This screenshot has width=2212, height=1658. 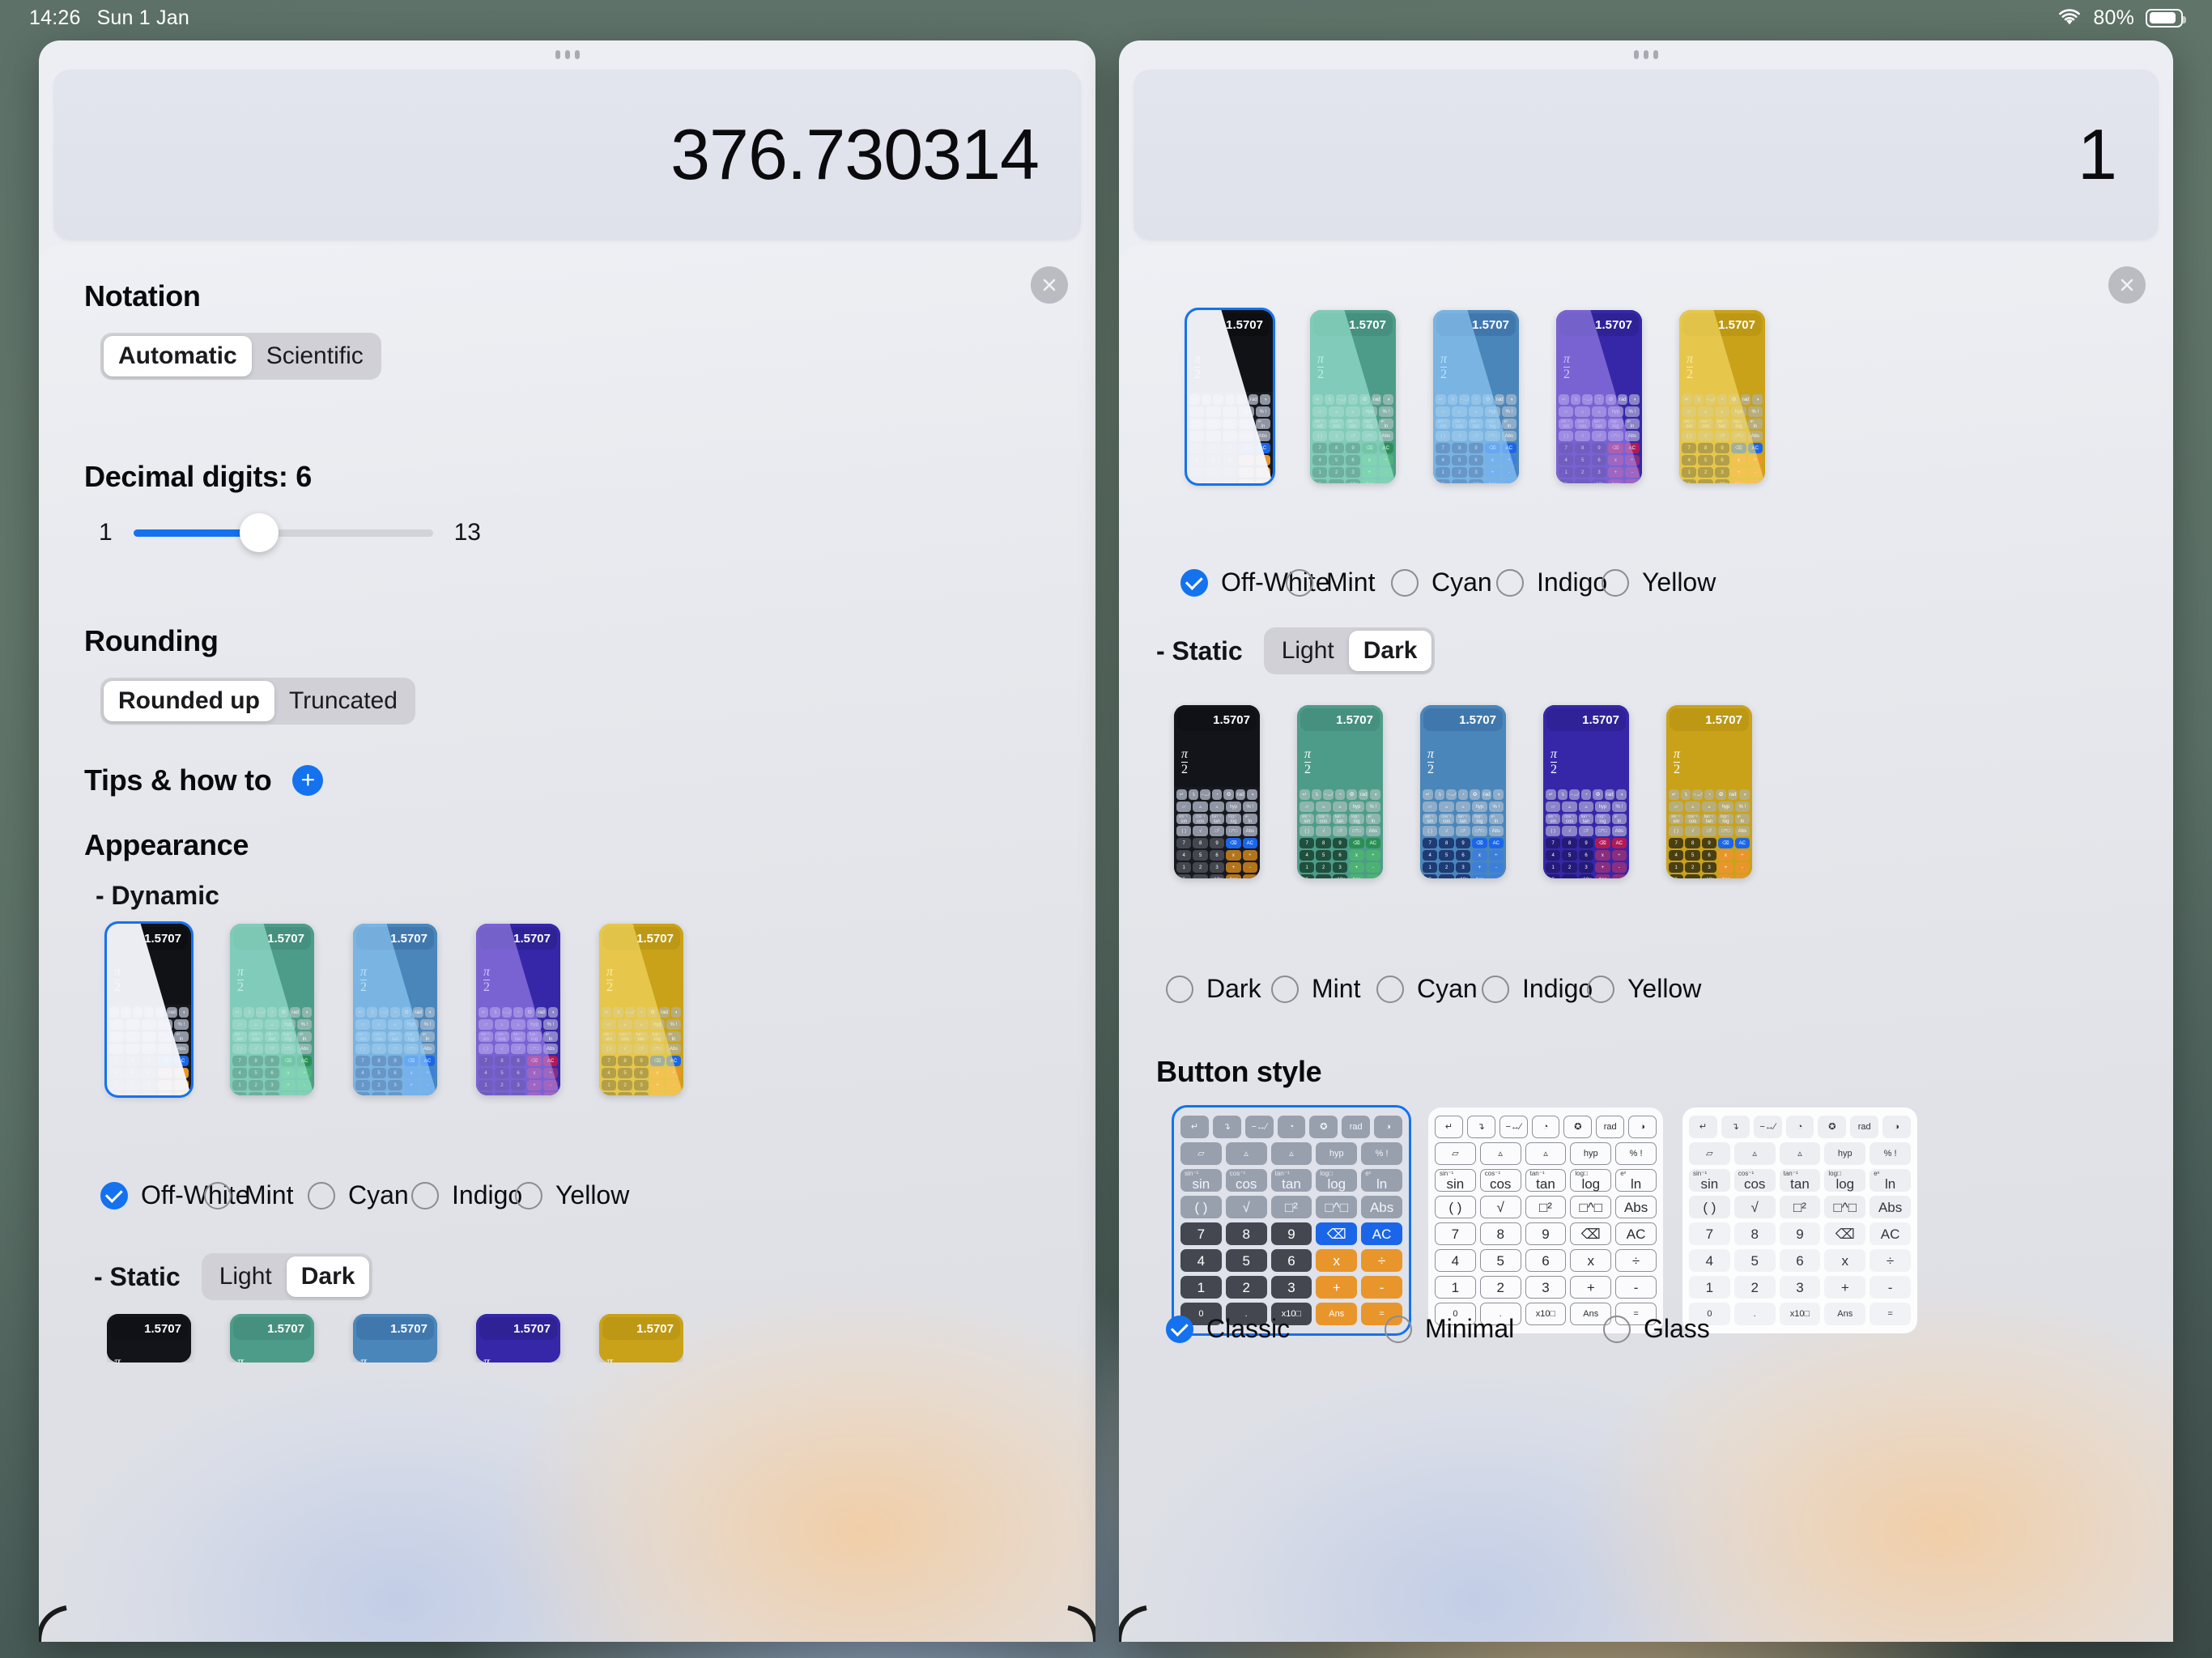 I want to click on theme-card-key: 5, so click(x=1582, y=460).